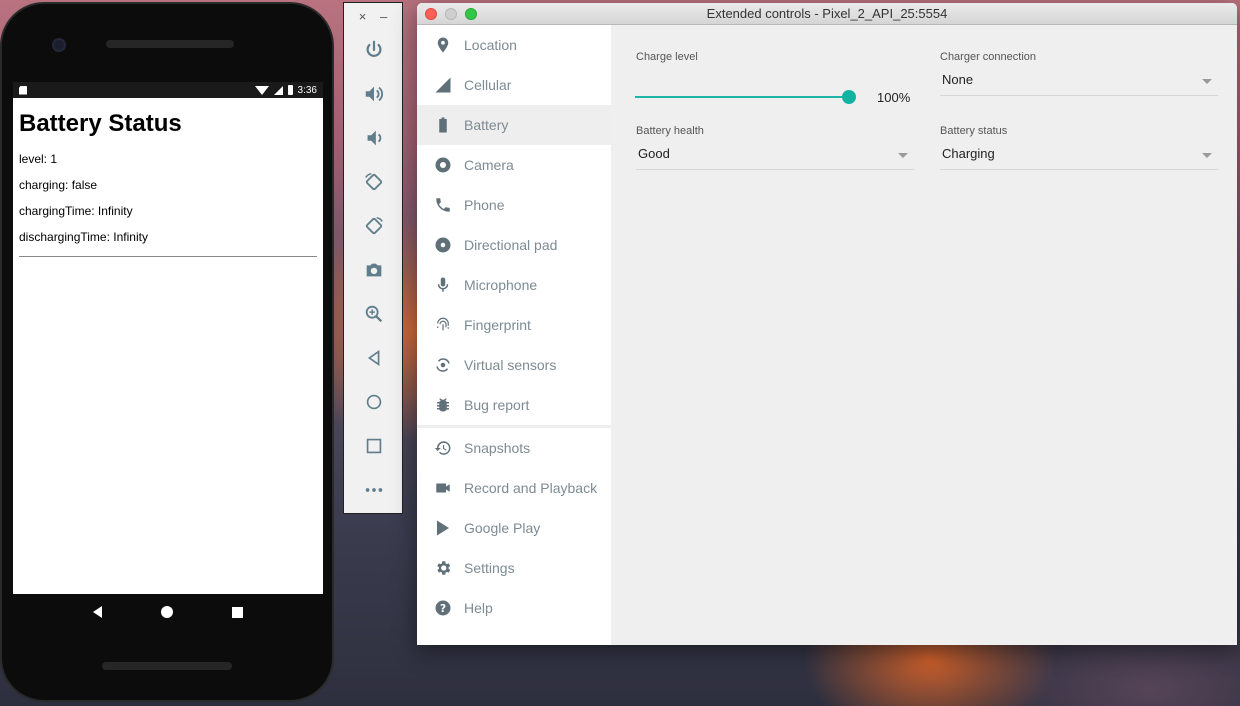  Describe the element at coordinates (443, 365) in the screenshot. I see `sensors-icon` at that location.